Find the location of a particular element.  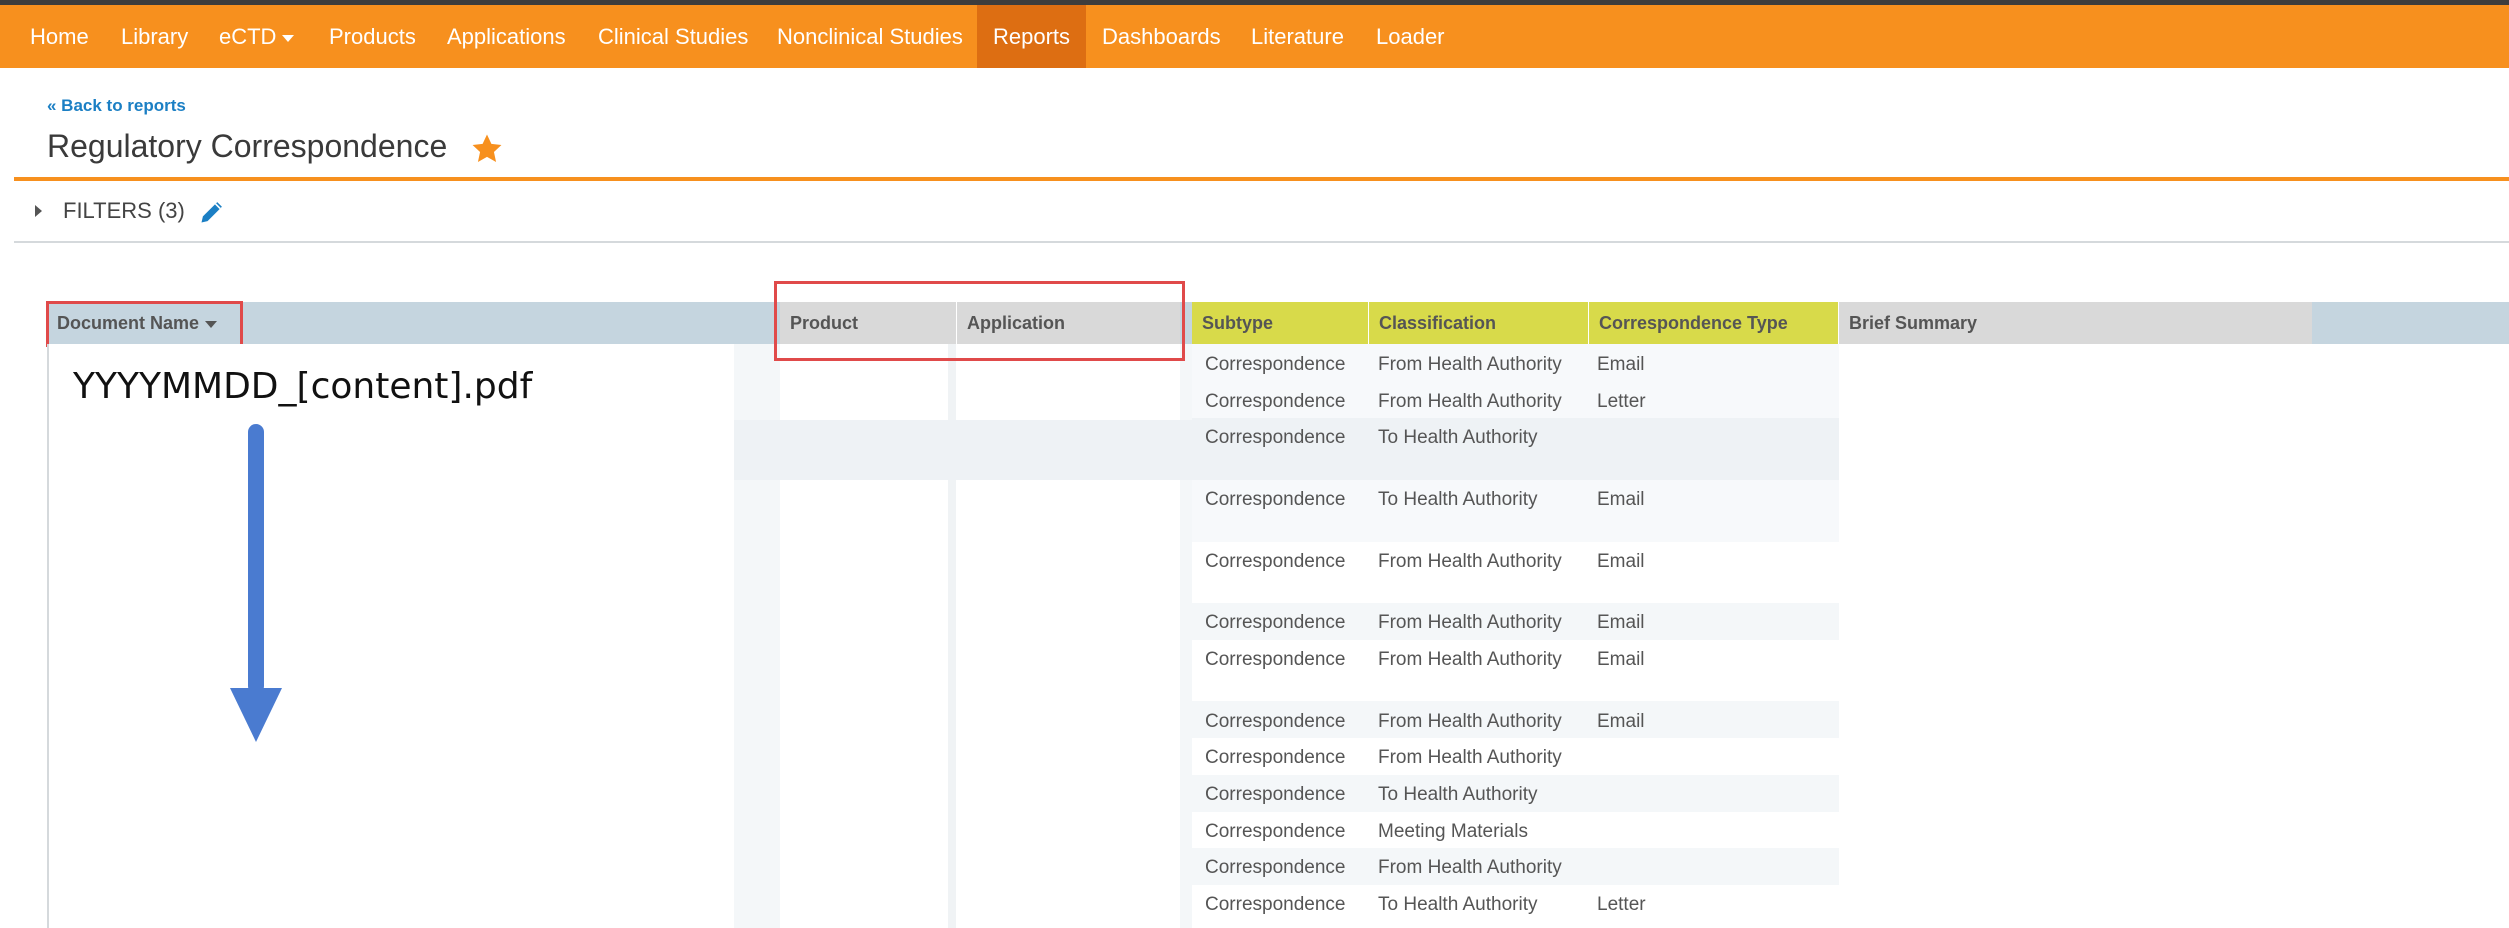

highlight-box-document-name is located at coordinates (144, 324).